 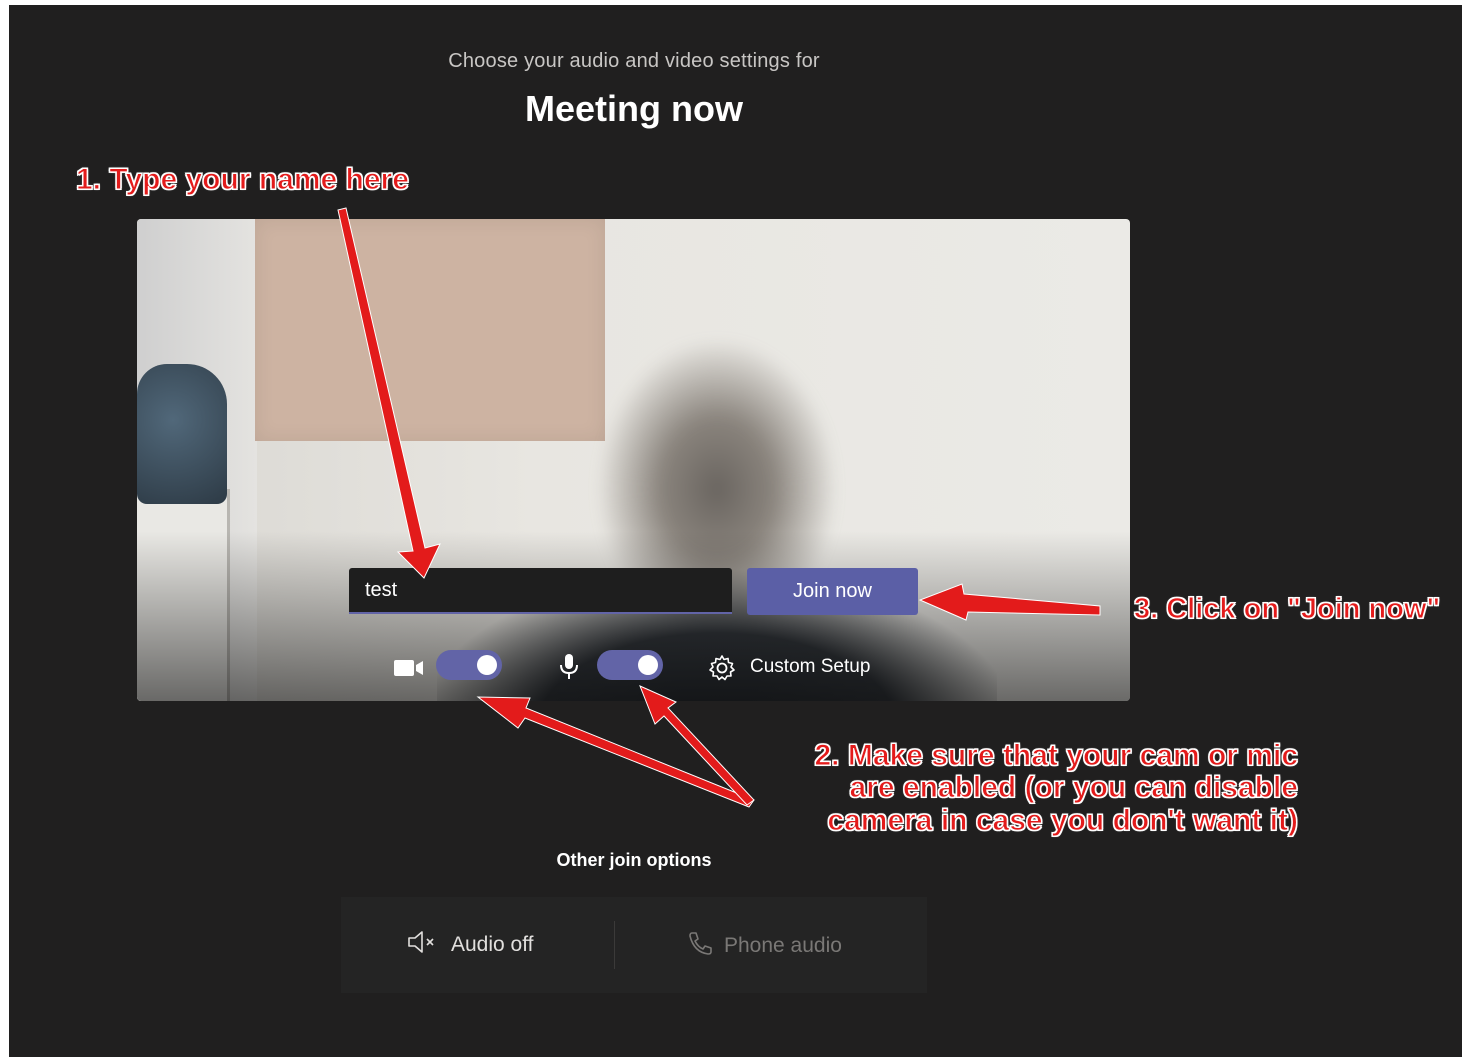 What do you see at coordinates (1063, 820) in the screenshot?
I see `annotation-step-2-line-3: camera in case you don't want it)` at bounding box center [1063, 820].